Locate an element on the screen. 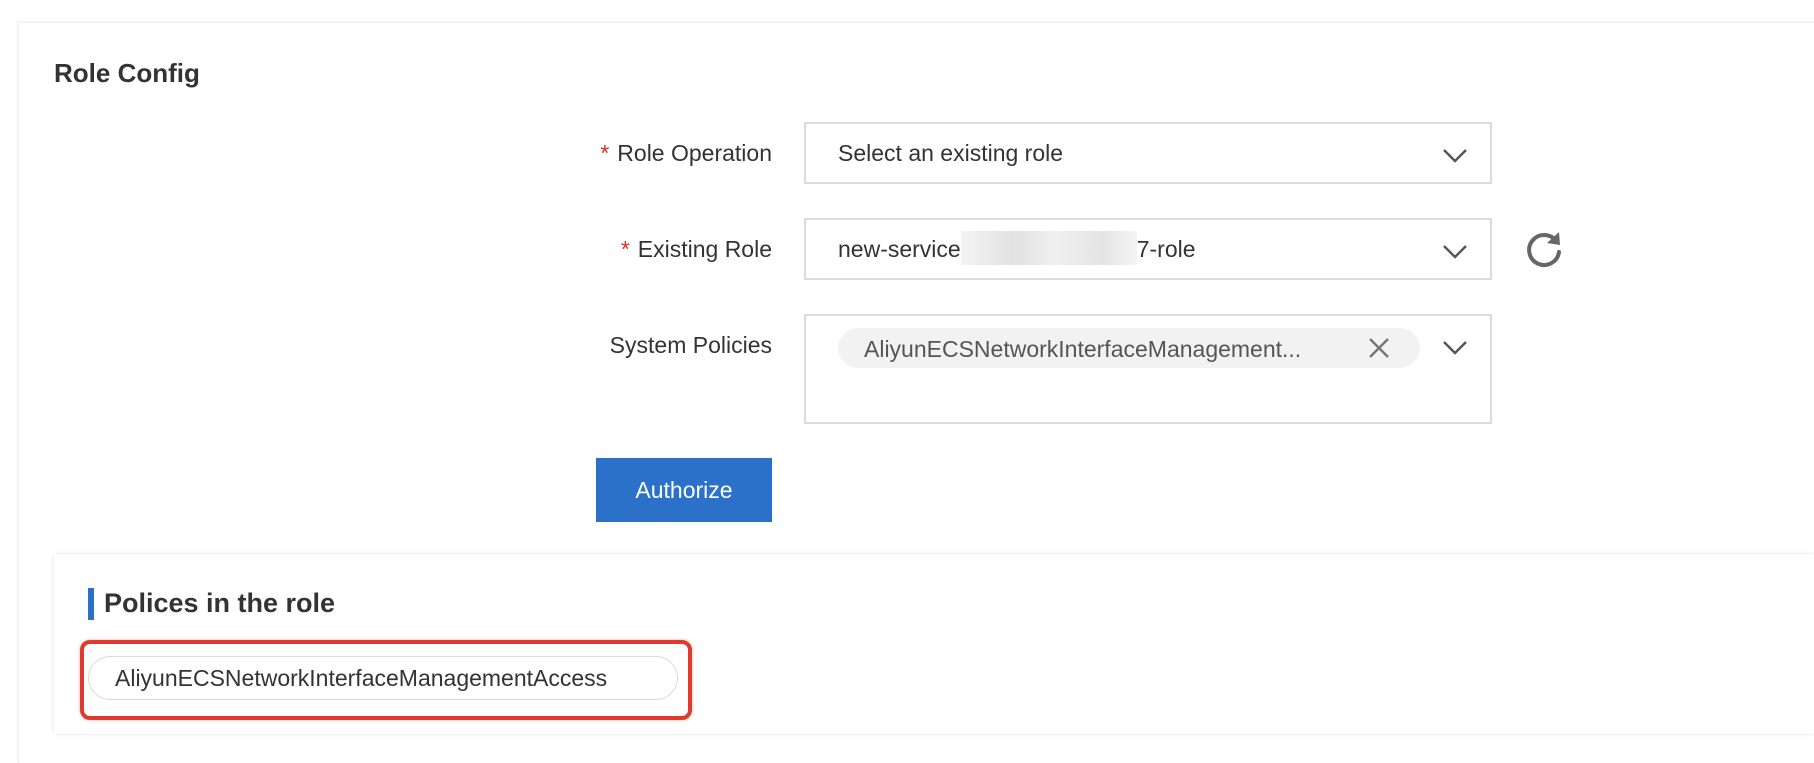 Image resolution: width=1814 pixels, height=763 pixels. role-operation-label-text: Role Operation is located at coordinates (694, 153).